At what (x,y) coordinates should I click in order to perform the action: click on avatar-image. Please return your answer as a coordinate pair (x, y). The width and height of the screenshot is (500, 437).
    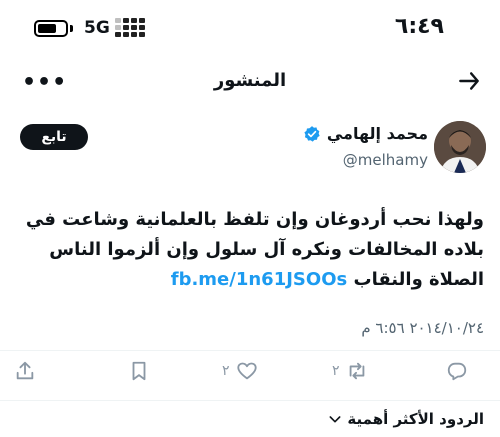
    Looking at the image, I should click on (460, 147).